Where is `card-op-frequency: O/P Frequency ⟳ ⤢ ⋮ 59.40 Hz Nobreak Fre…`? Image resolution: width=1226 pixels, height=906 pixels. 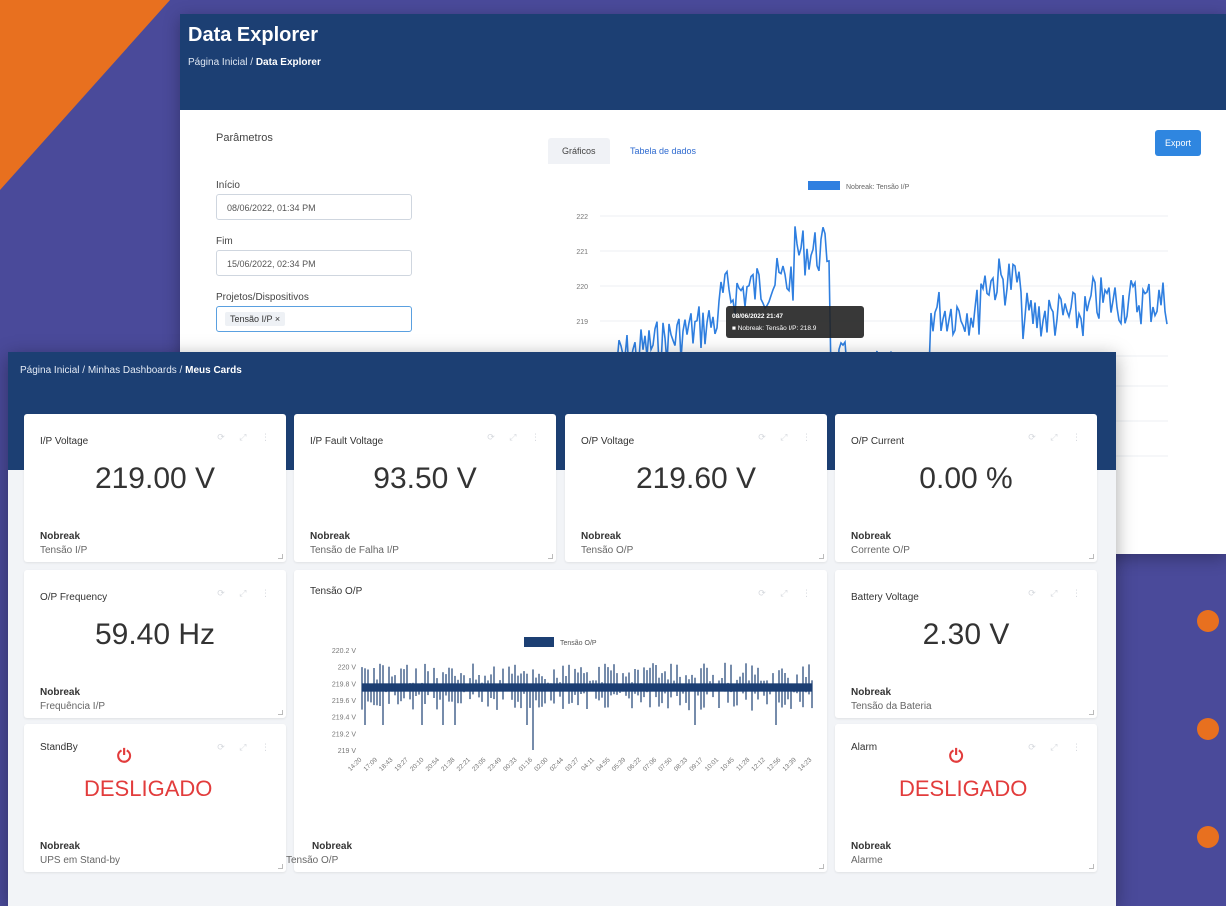 card-op-frequency: O/P Frequency ⟳ ⤢ ⋮ 59.40 Hz Nobreak Fre… is located at coordinates (155, 644).